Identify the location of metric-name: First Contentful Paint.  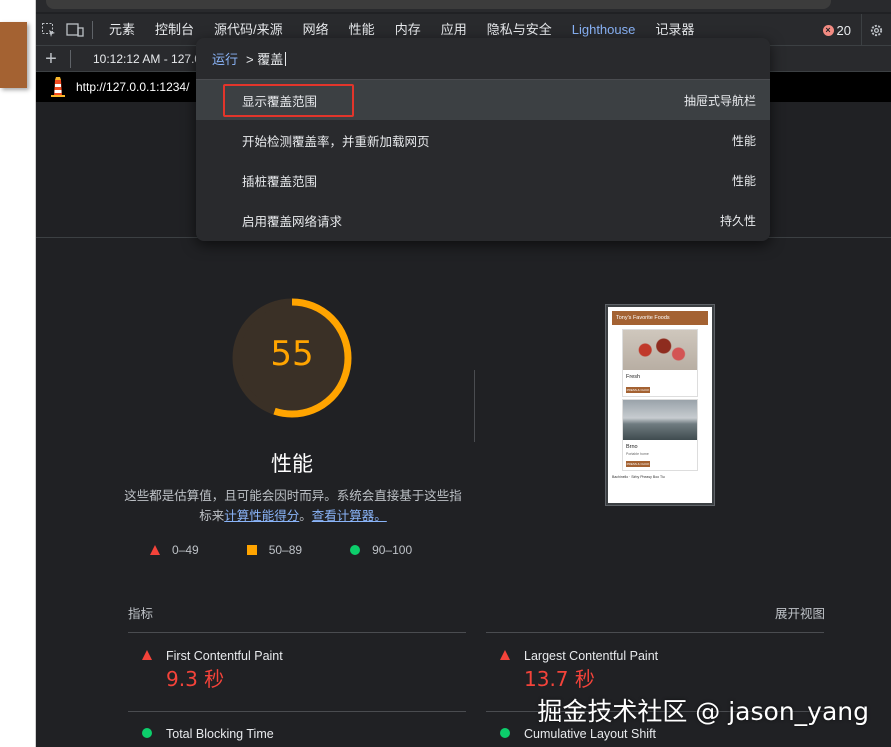
(224, 656).